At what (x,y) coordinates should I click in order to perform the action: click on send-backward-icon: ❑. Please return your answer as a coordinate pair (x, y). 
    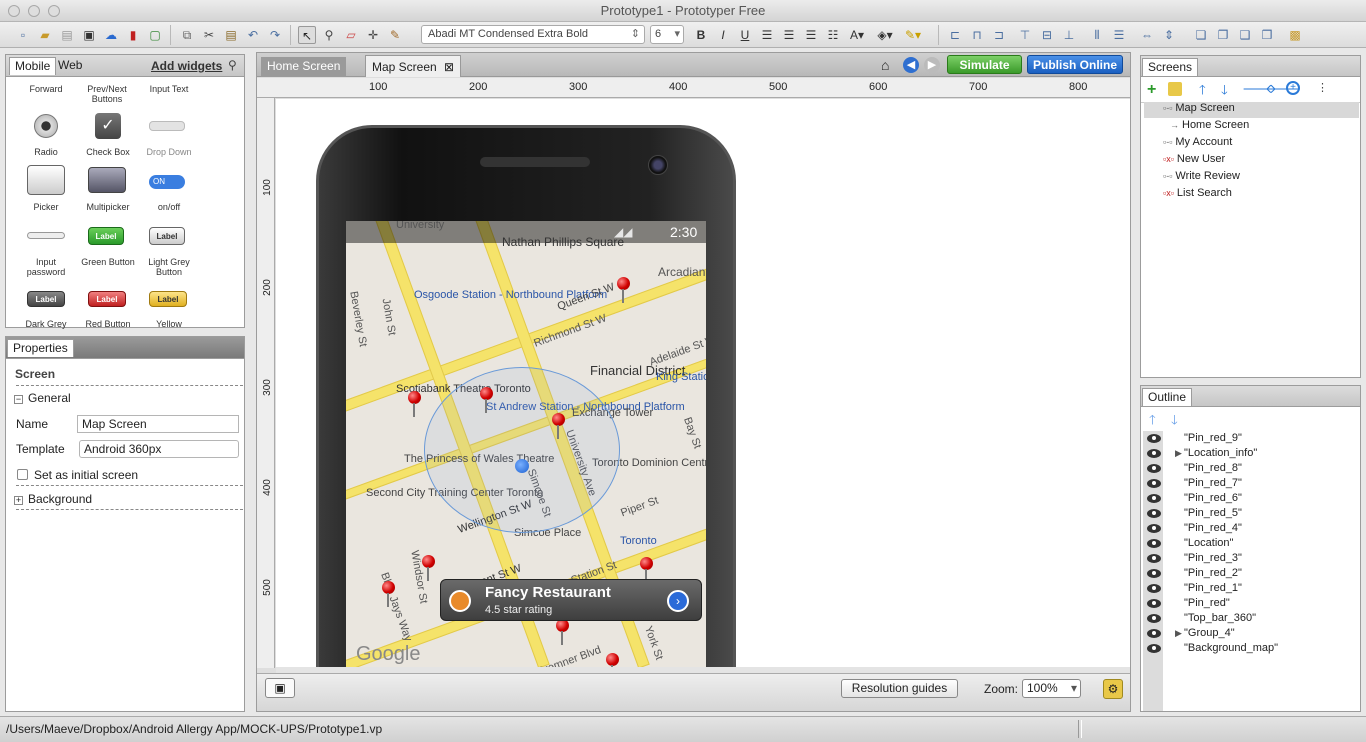
    Looking at the image, I should click on (1245, 35).